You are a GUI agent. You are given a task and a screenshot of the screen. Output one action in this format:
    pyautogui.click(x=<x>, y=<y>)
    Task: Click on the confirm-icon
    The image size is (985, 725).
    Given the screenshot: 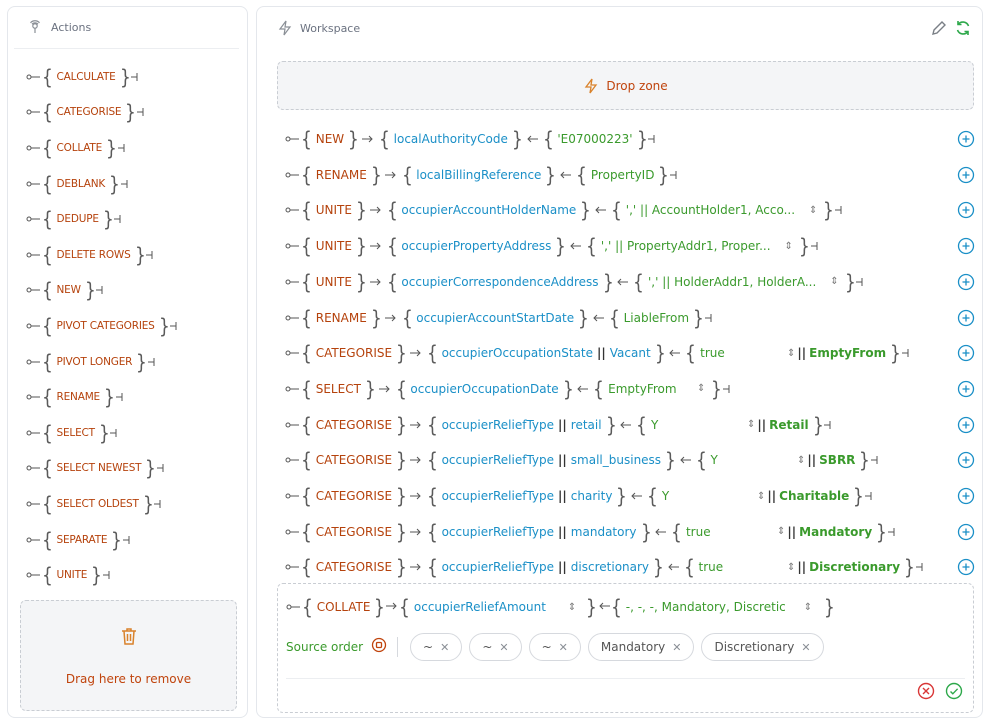 What is the action you would take?
    pyautogui.click(x=954, y=693)
    